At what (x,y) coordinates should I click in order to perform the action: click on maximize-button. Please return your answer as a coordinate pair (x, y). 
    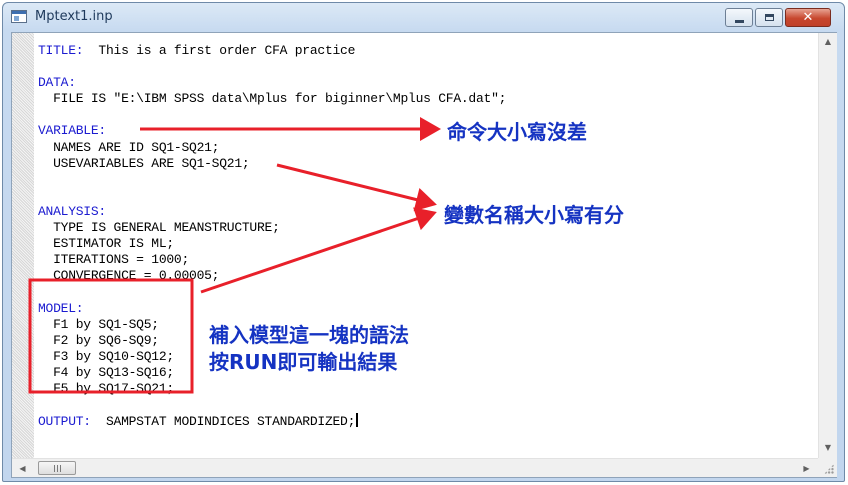
    Looking at the image, I should click on (769, 17).